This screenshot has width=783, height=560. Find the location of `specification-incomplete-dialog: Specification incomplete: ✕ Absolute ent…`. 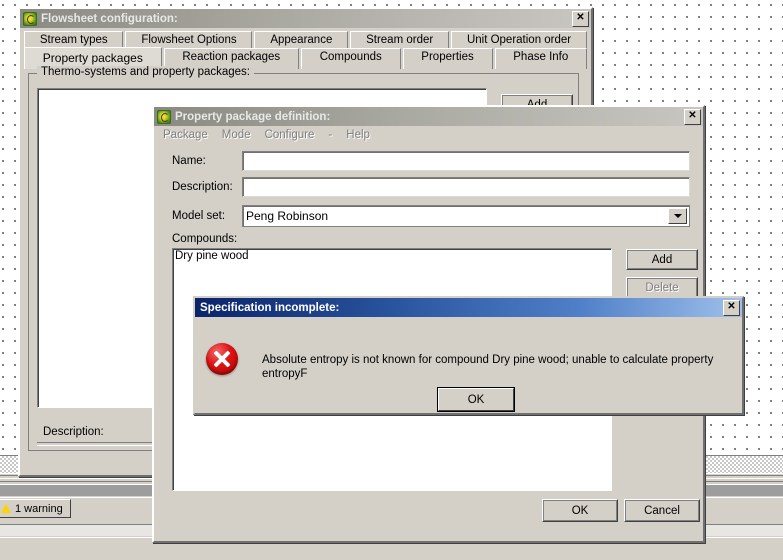

specification-incomplete-dialog: Specification incomplete: ✕ Absolute ent… is located at coordinates (468, 355).